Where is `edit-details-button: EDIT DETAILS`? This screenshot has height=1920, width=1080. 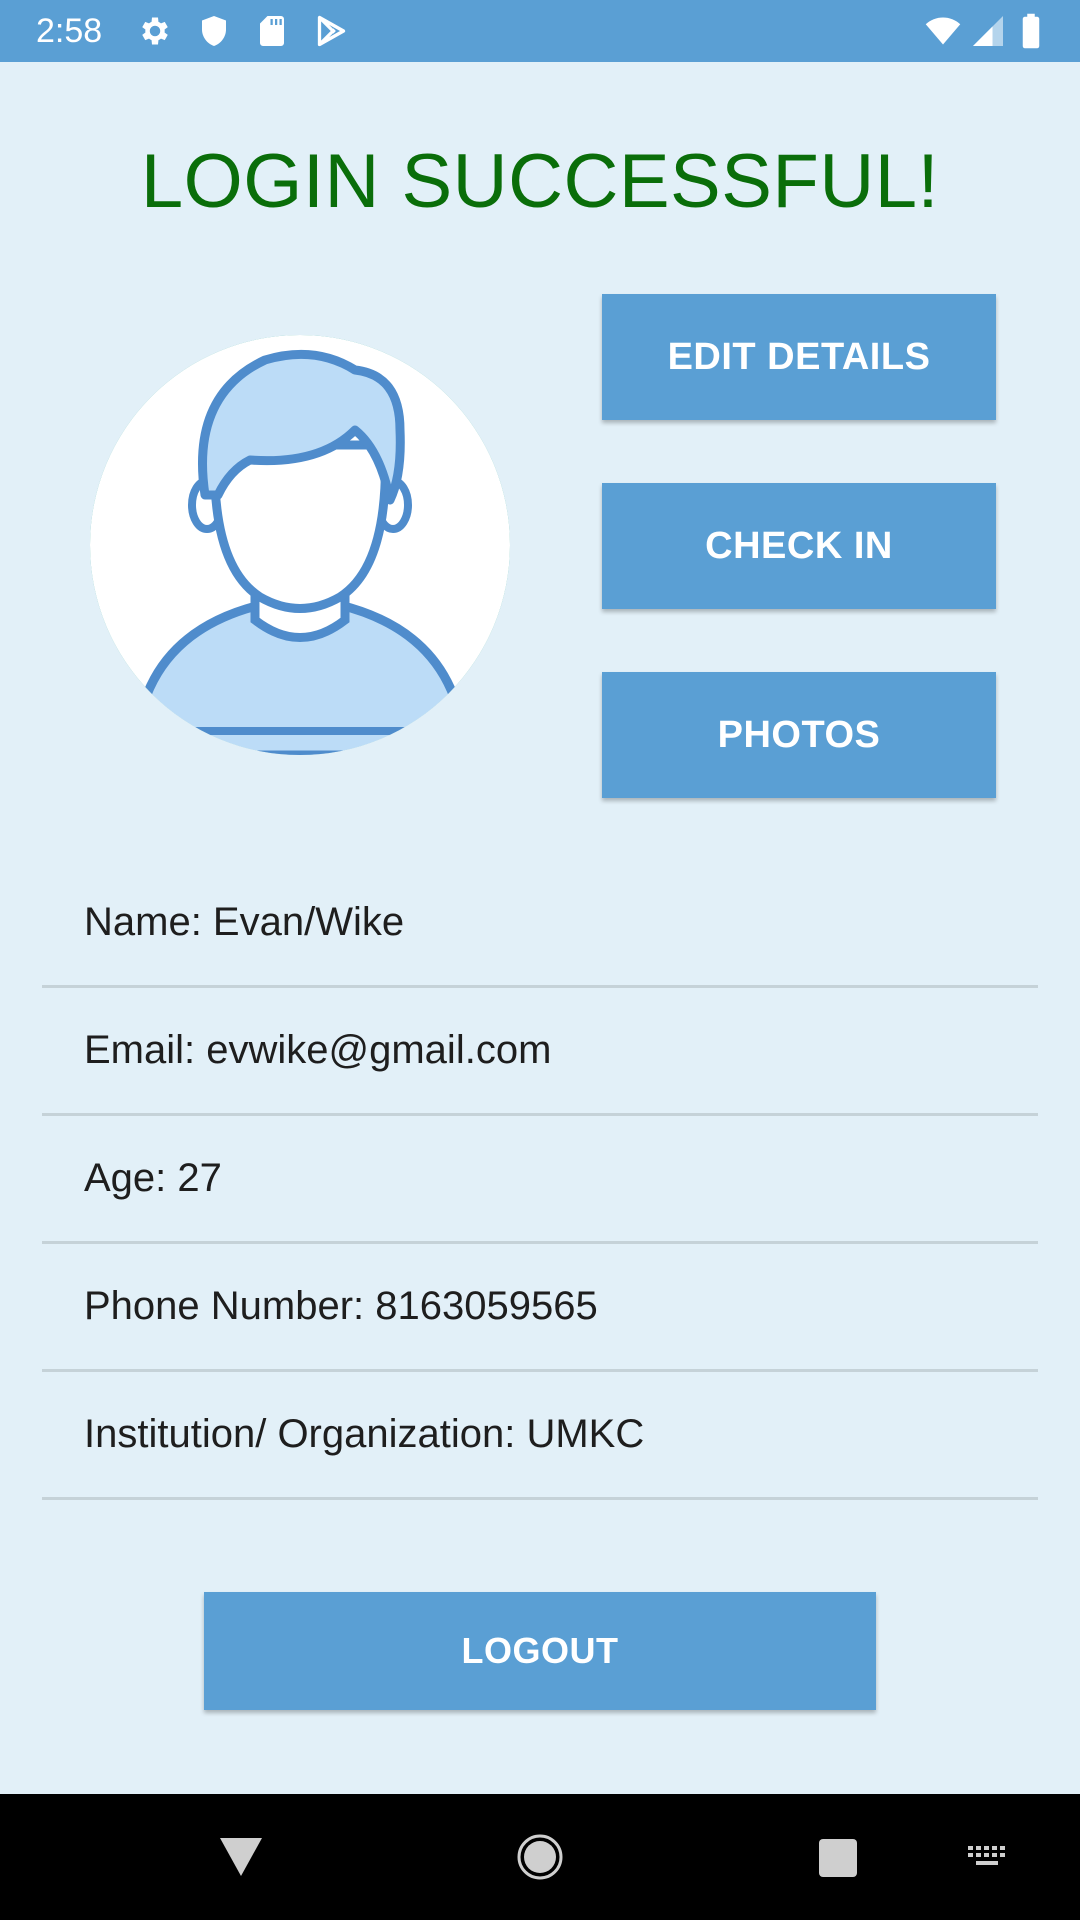 edit-details-button: EDIT DETAILS is located at coordinates (799, 357).